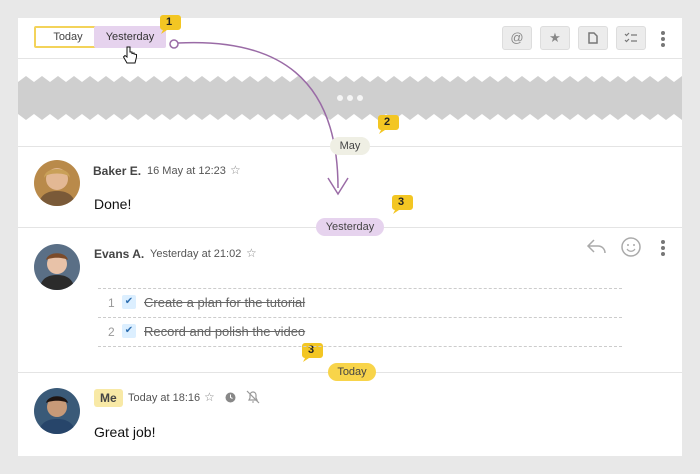 The height and width of the screenshot is (474, 700). What do you see at coordinates (113, 204) in the screenshot?
I see `message-text: Done!` at bounding box center [113, 204].